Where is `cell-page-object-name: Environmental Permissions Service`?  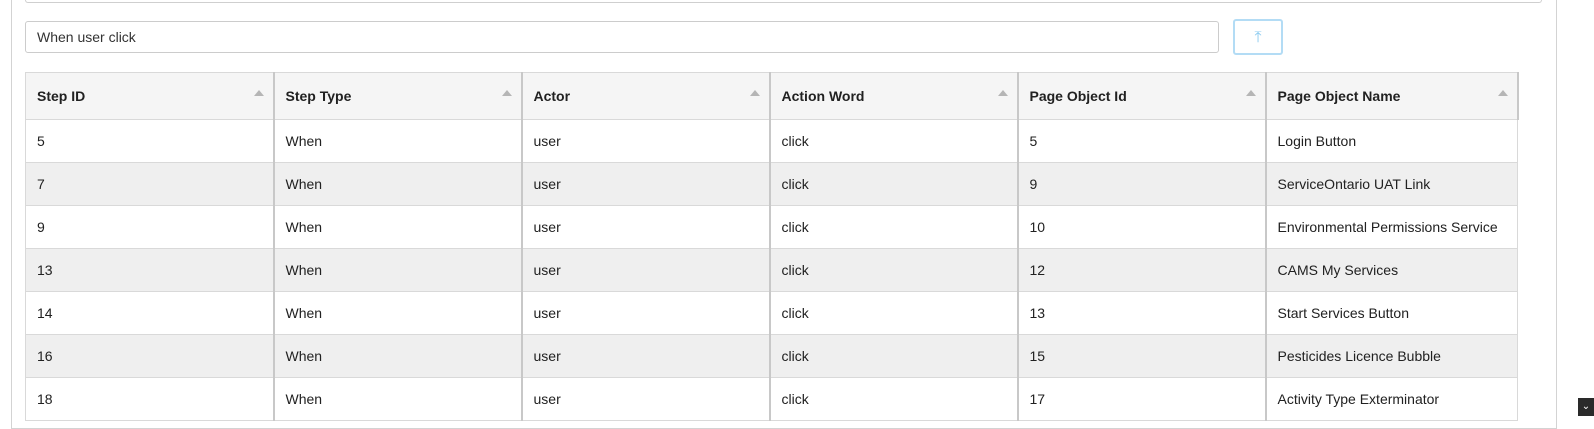 cell-page-object-name: Environmental Permissions Service is located at coordinates (1391, 227).